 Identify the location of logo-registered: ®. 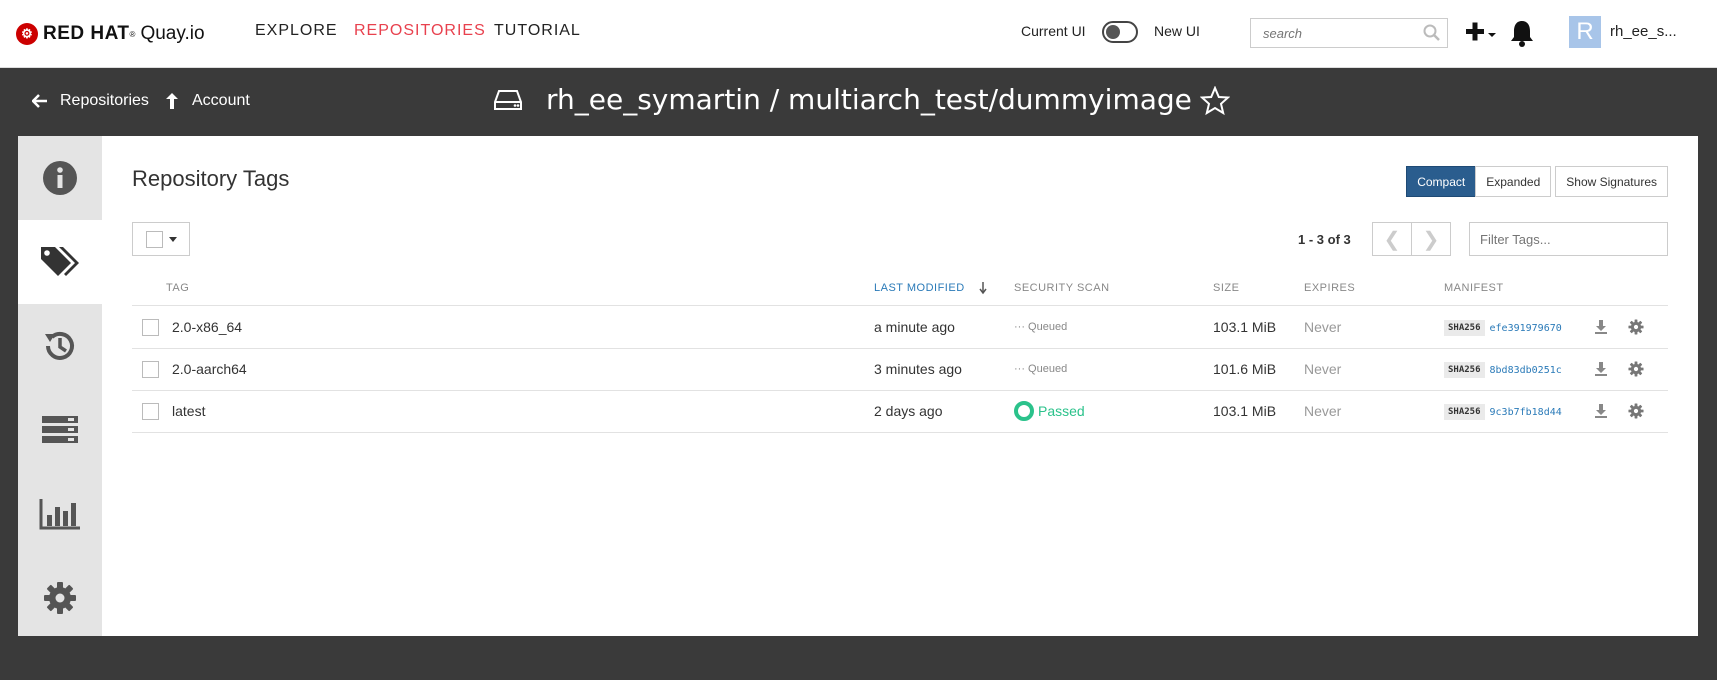
(132, 34).